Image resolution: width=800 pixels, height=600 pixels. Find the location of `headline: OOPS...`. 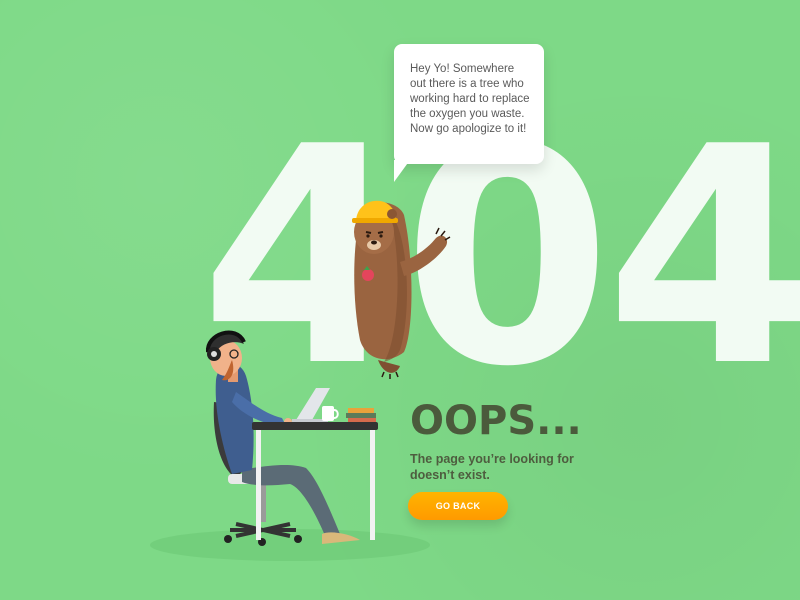

headline: OOPS... is located at coordinates (496, 421).